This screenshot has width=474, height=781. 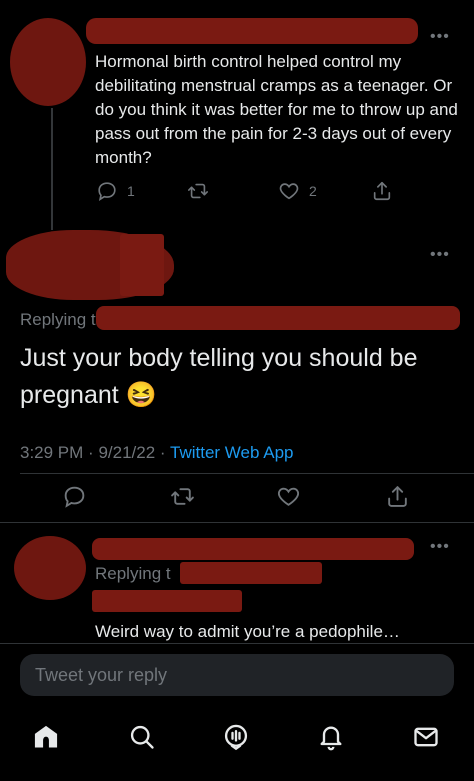 I want to click on replying-to-label: Replying to, so click(x=63, y=319).